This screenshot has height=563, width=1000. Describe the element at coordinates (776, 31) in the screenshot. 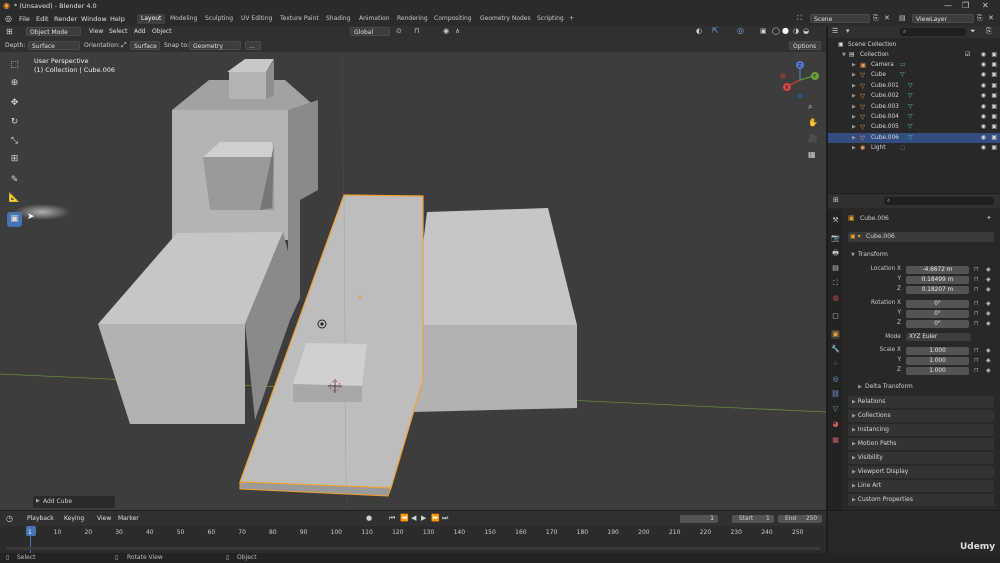

I see `shading-wireframe-icon: ◯` at that location.